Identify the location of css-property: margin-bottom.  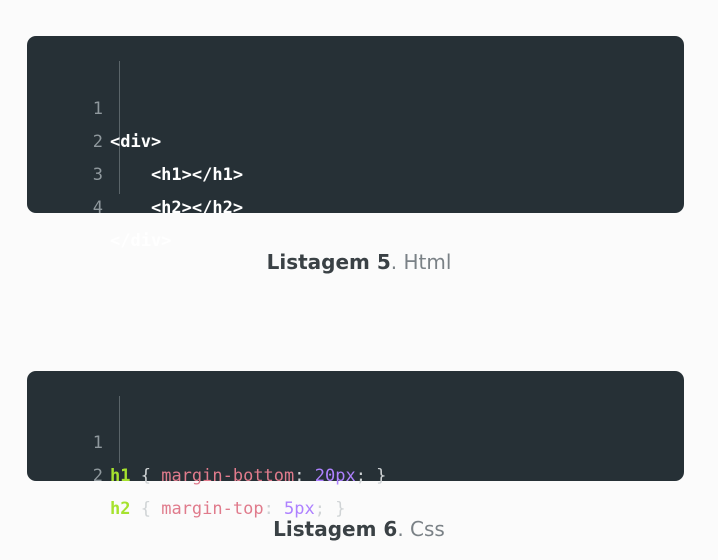
(228, 476).